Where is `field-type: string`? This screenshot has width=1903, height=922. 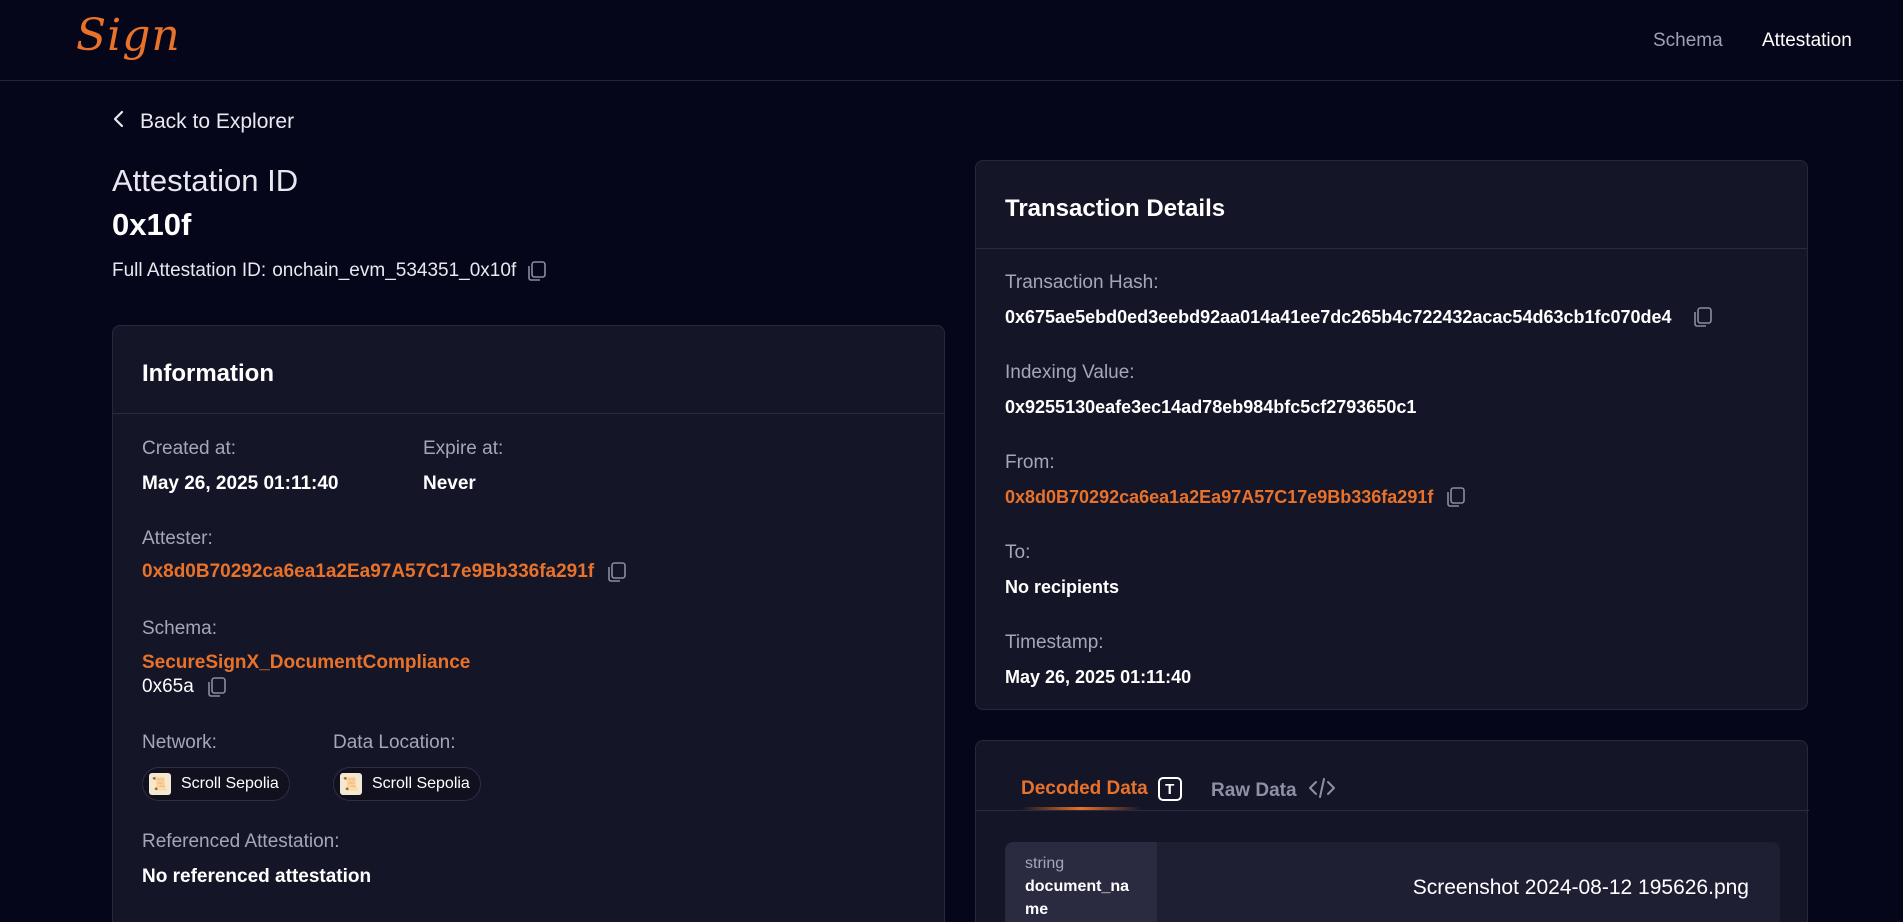
field-type: string is located at coordinates (1045, 863).